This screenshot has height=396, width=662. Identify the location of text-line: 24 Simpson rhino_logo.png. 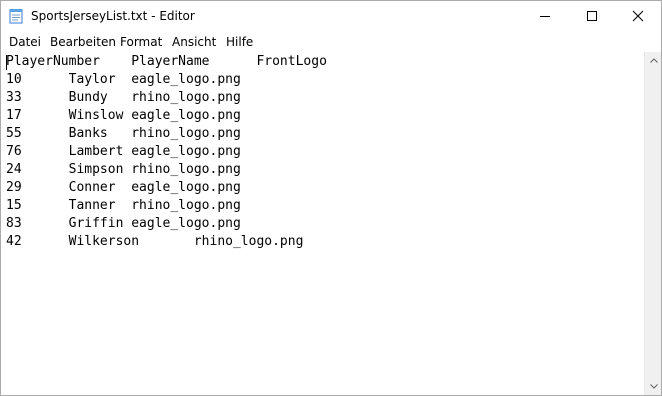
(123, 169).